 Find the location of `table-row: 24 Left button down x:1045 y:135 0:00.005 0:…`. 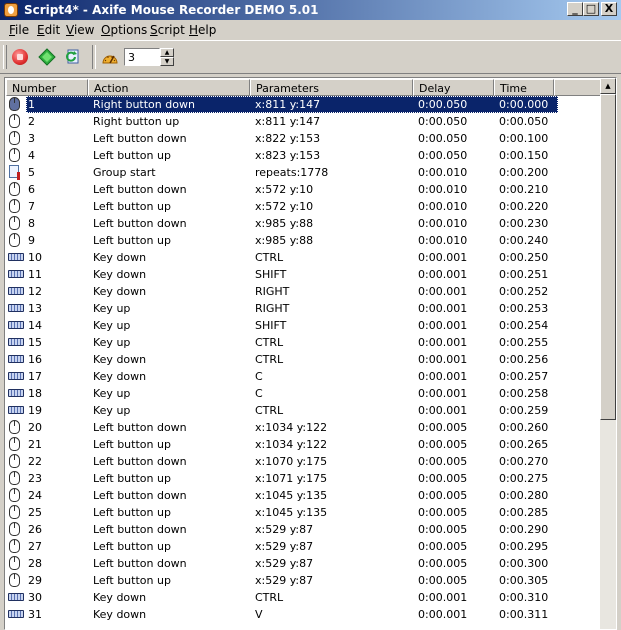

table-row: 24 Left button down x:1045 y:135 0:00.005 0:… is located at coordinates (304, 495).